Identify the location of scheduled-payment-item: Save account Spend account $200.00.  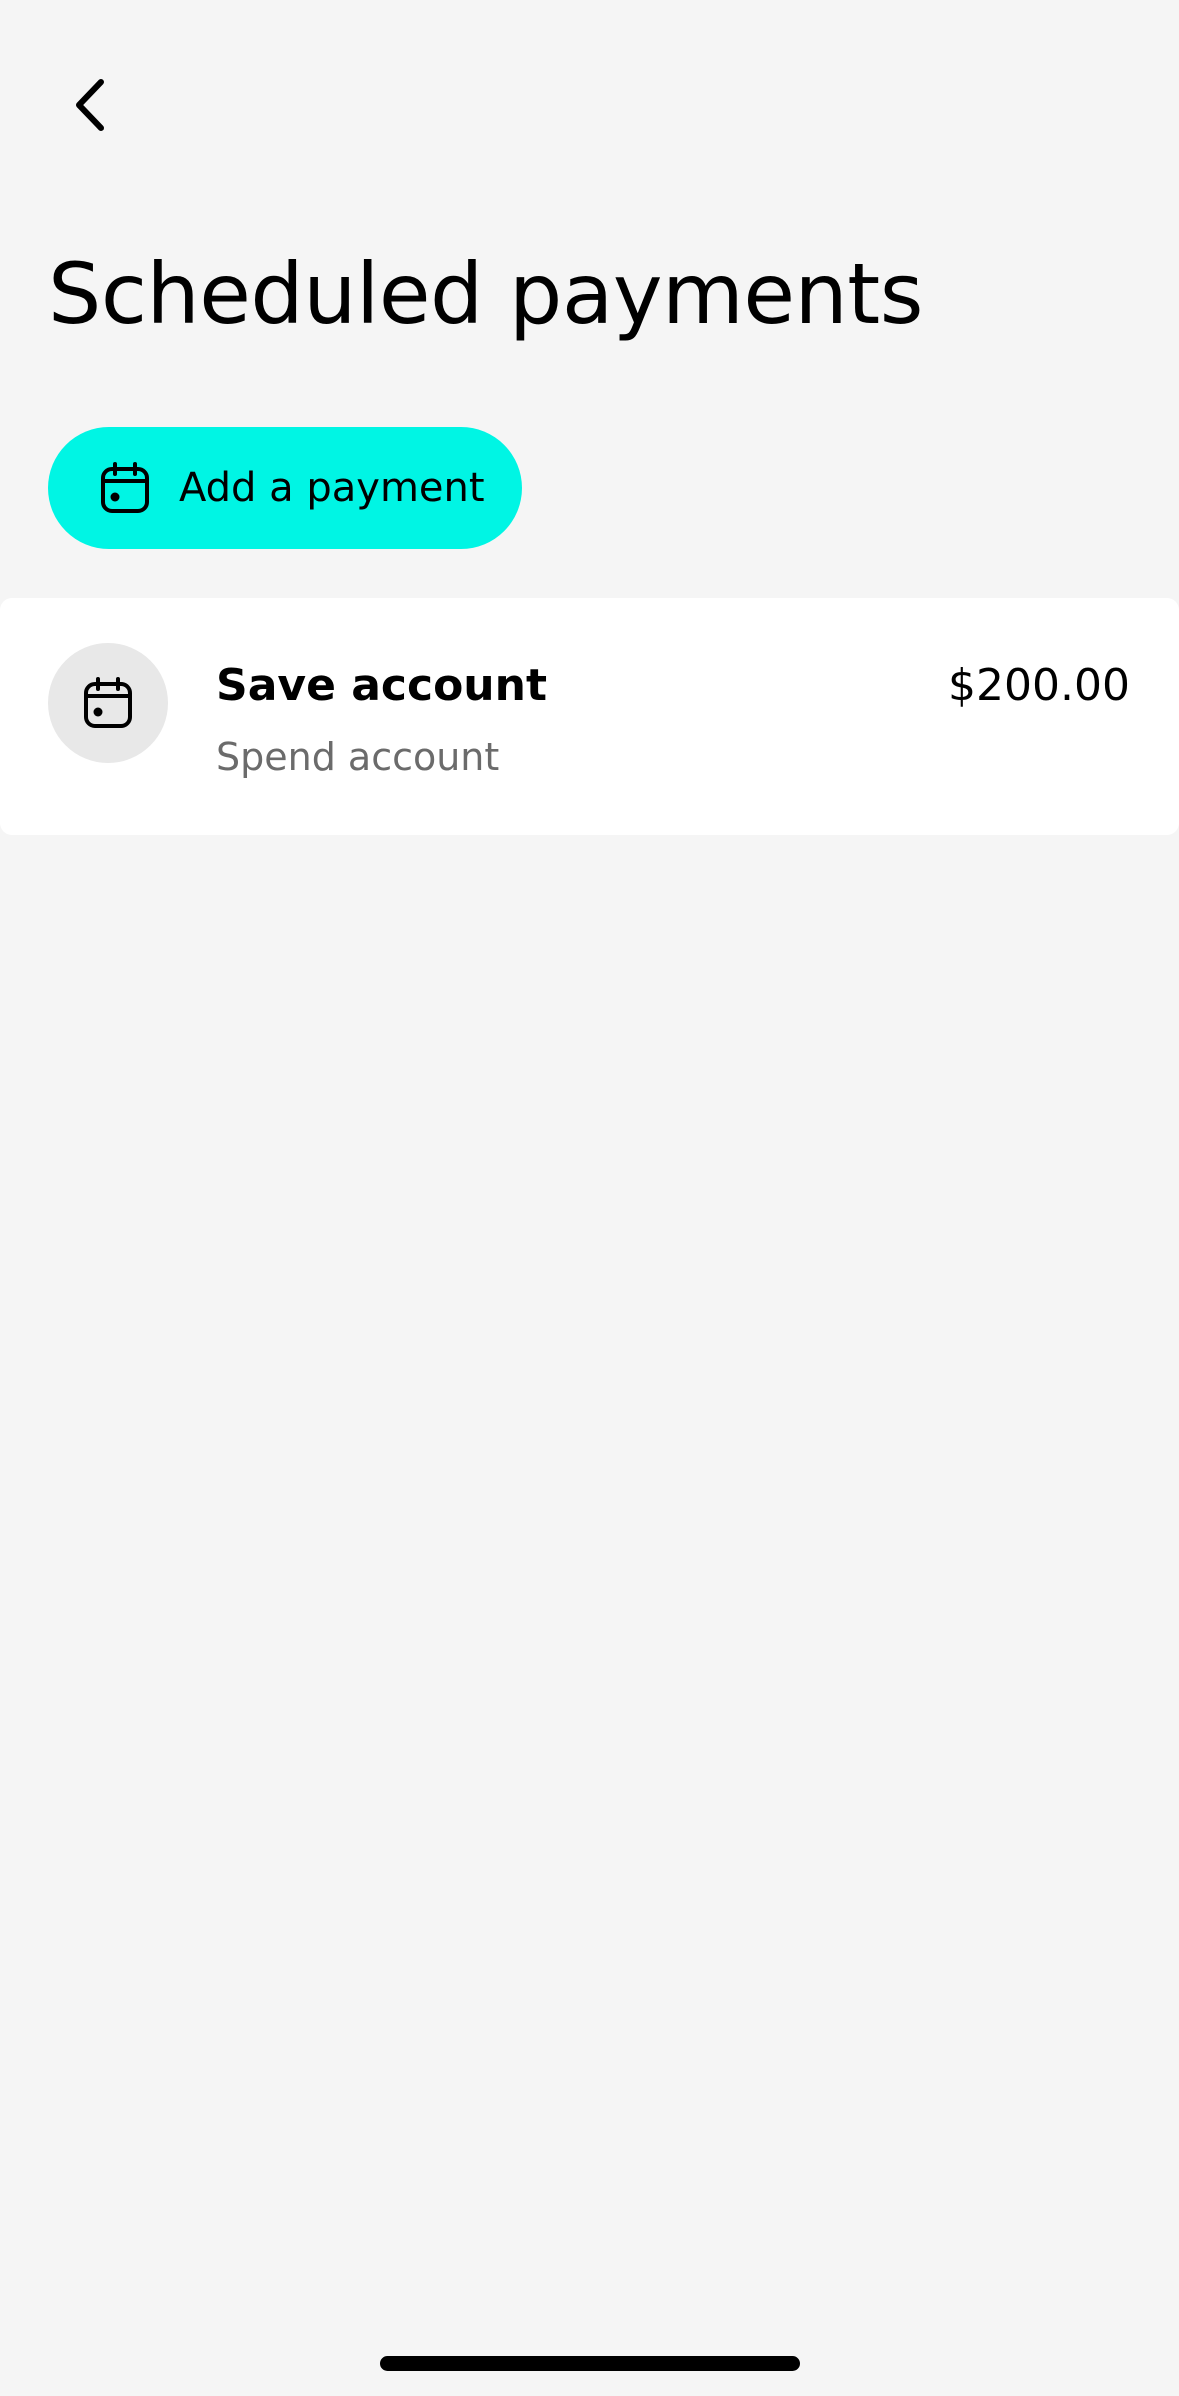
(589, 716).